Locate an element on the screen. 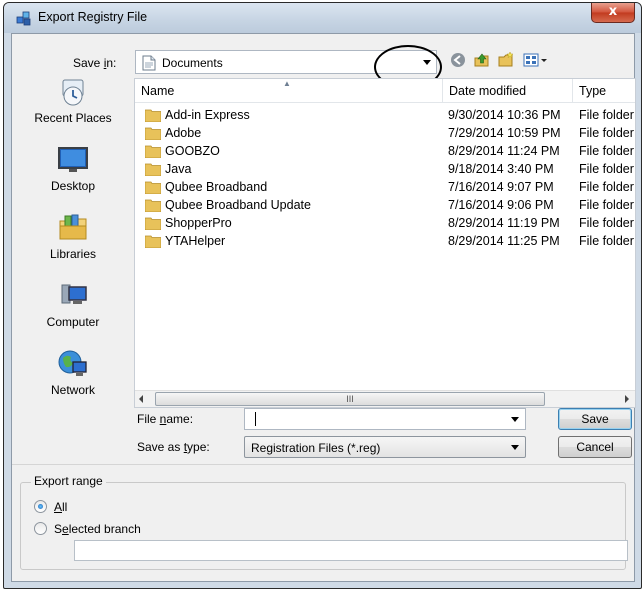 The image size is (644, 591). row-date: 9/30/2014 10:36 PM is located at coordinates (504, 115).